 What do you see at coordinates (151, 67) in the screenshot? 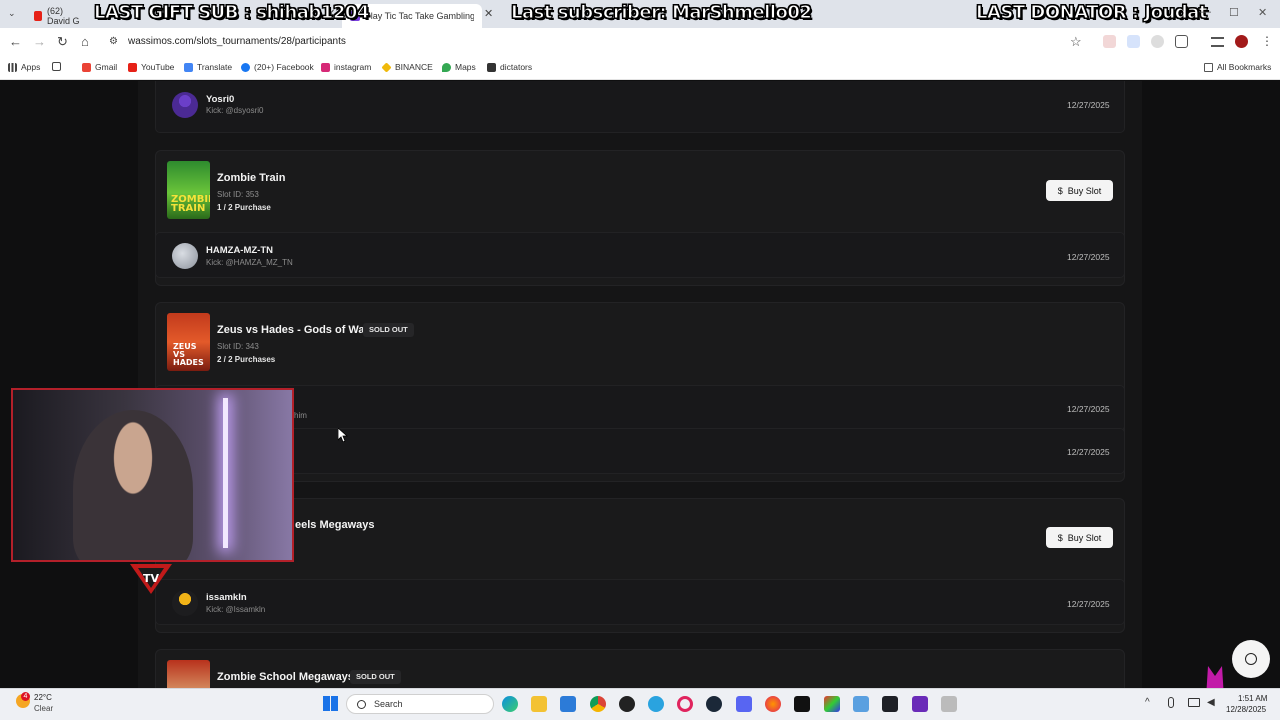
I see `bookmark-youtube: YouTube` at bounding box center [151, 67].